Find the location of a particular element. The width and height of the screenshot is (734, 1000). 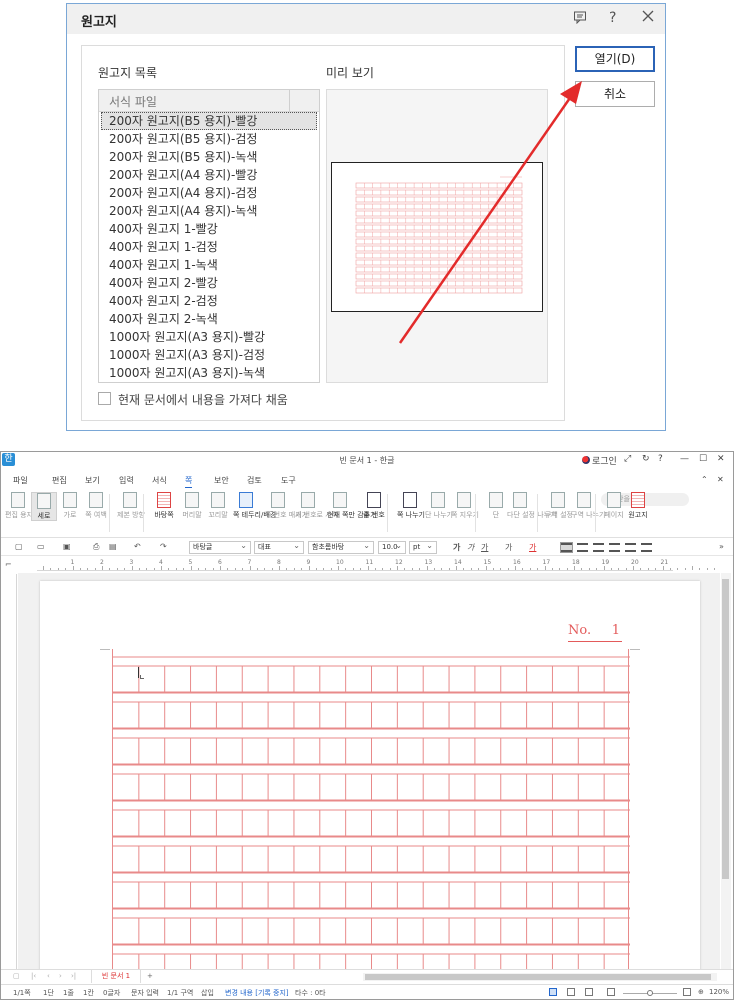

horizontal-scrollbar is located at coordinates (540, 977).